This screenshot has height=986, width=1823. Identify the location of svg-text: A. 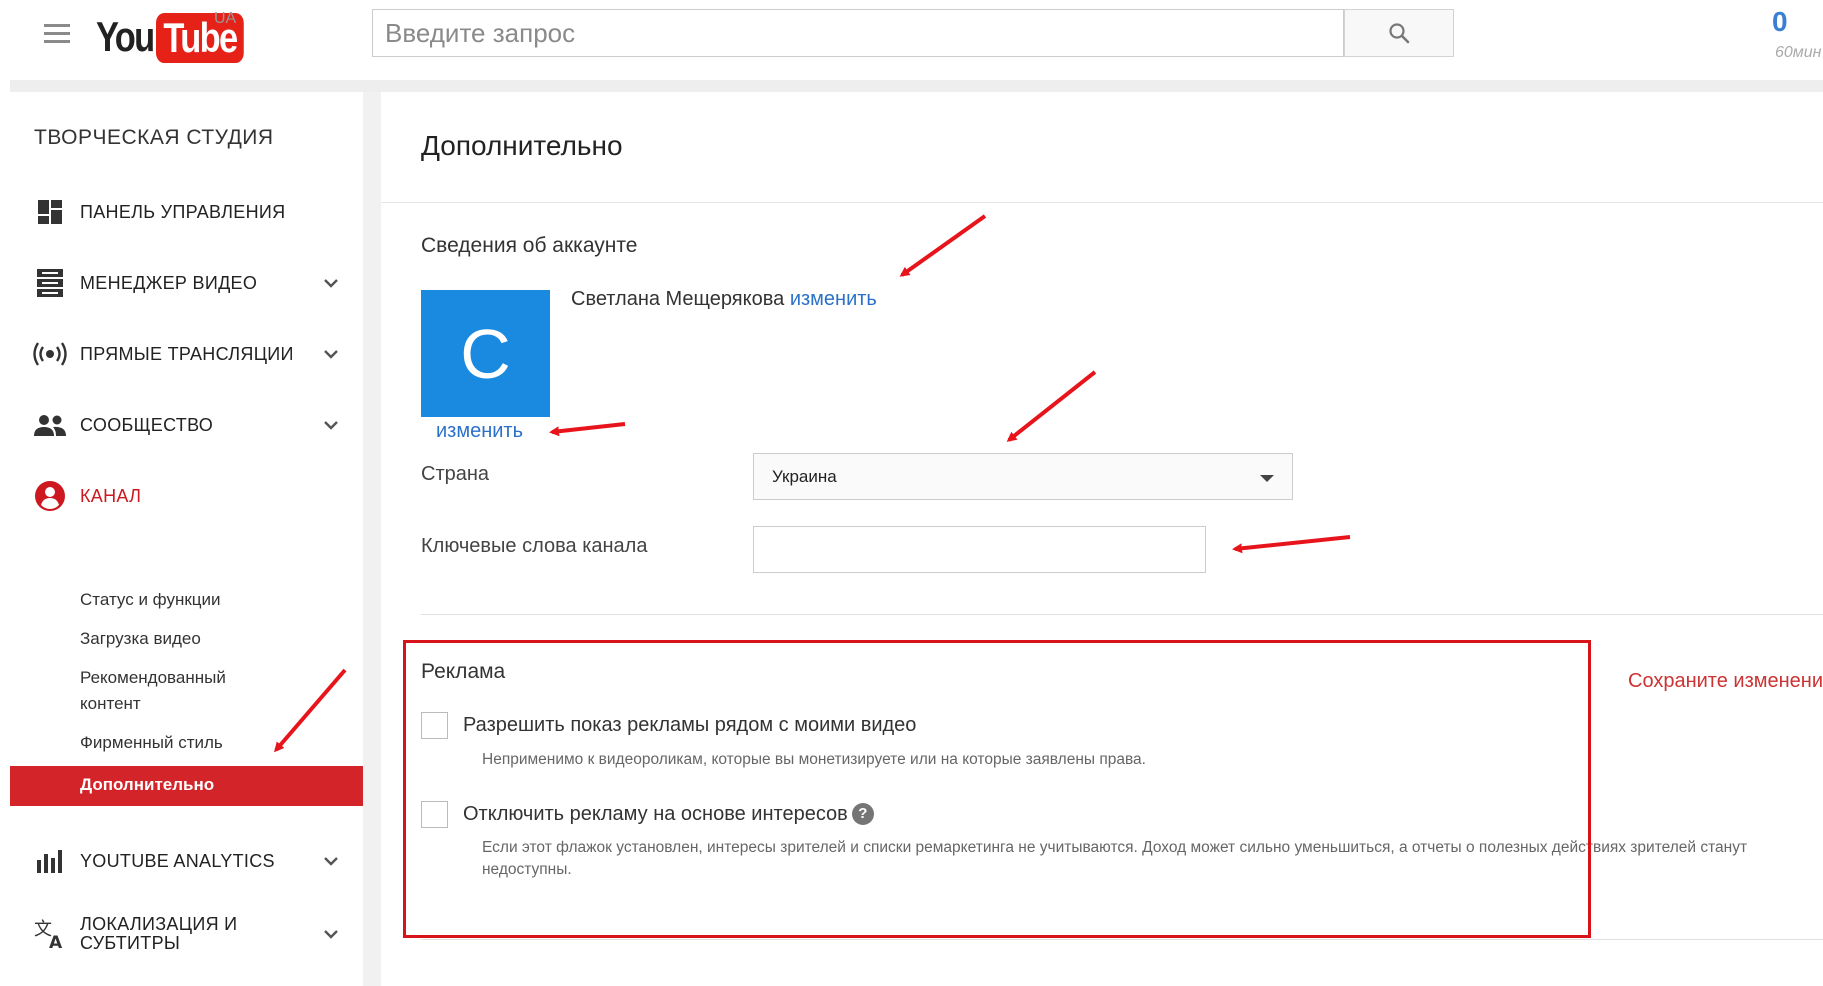
(56, 941).